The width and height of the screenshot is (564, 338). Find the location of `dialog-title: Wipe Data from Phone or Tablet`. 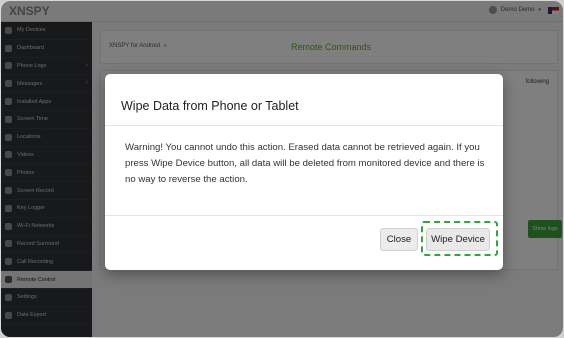

dialog-title: Wipe Data from Phone or Tablet is located at coordinates (210, 106).